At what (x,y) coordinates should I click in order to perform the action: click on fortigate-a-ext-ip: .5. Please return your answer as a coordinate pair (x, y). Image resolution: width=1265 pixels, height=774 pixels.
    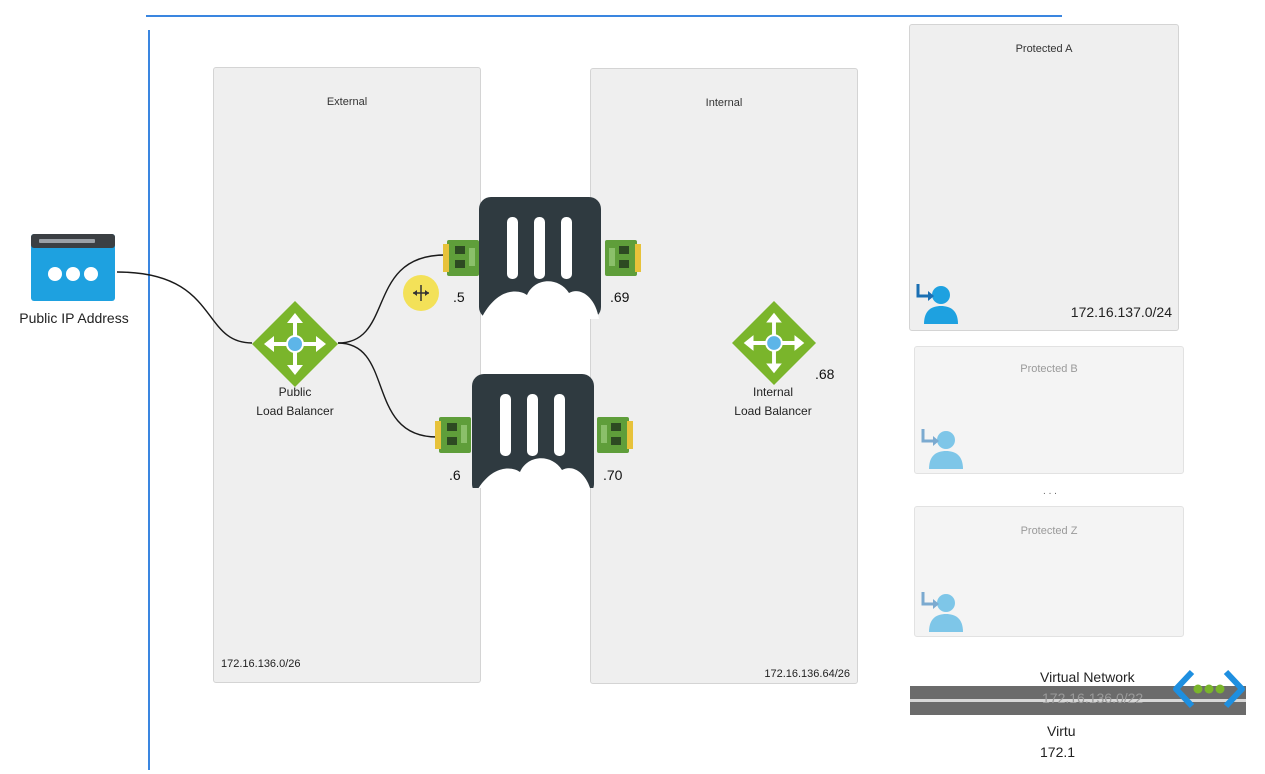
    Looking at the image, I should click on (459, 297).